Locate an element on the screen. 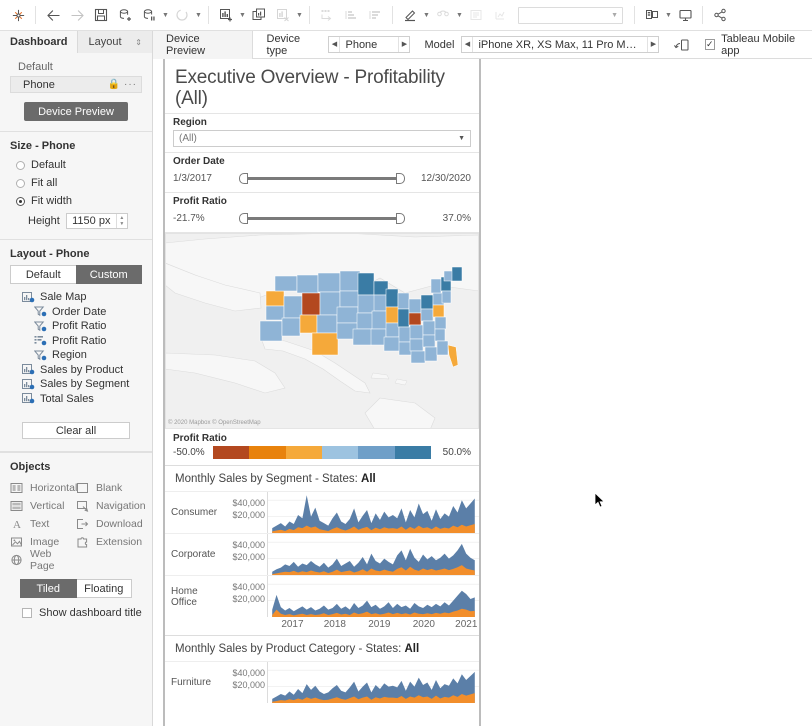 The image size is (812, 726). object-web-page: Web Page is located at coordinates (43, 560).